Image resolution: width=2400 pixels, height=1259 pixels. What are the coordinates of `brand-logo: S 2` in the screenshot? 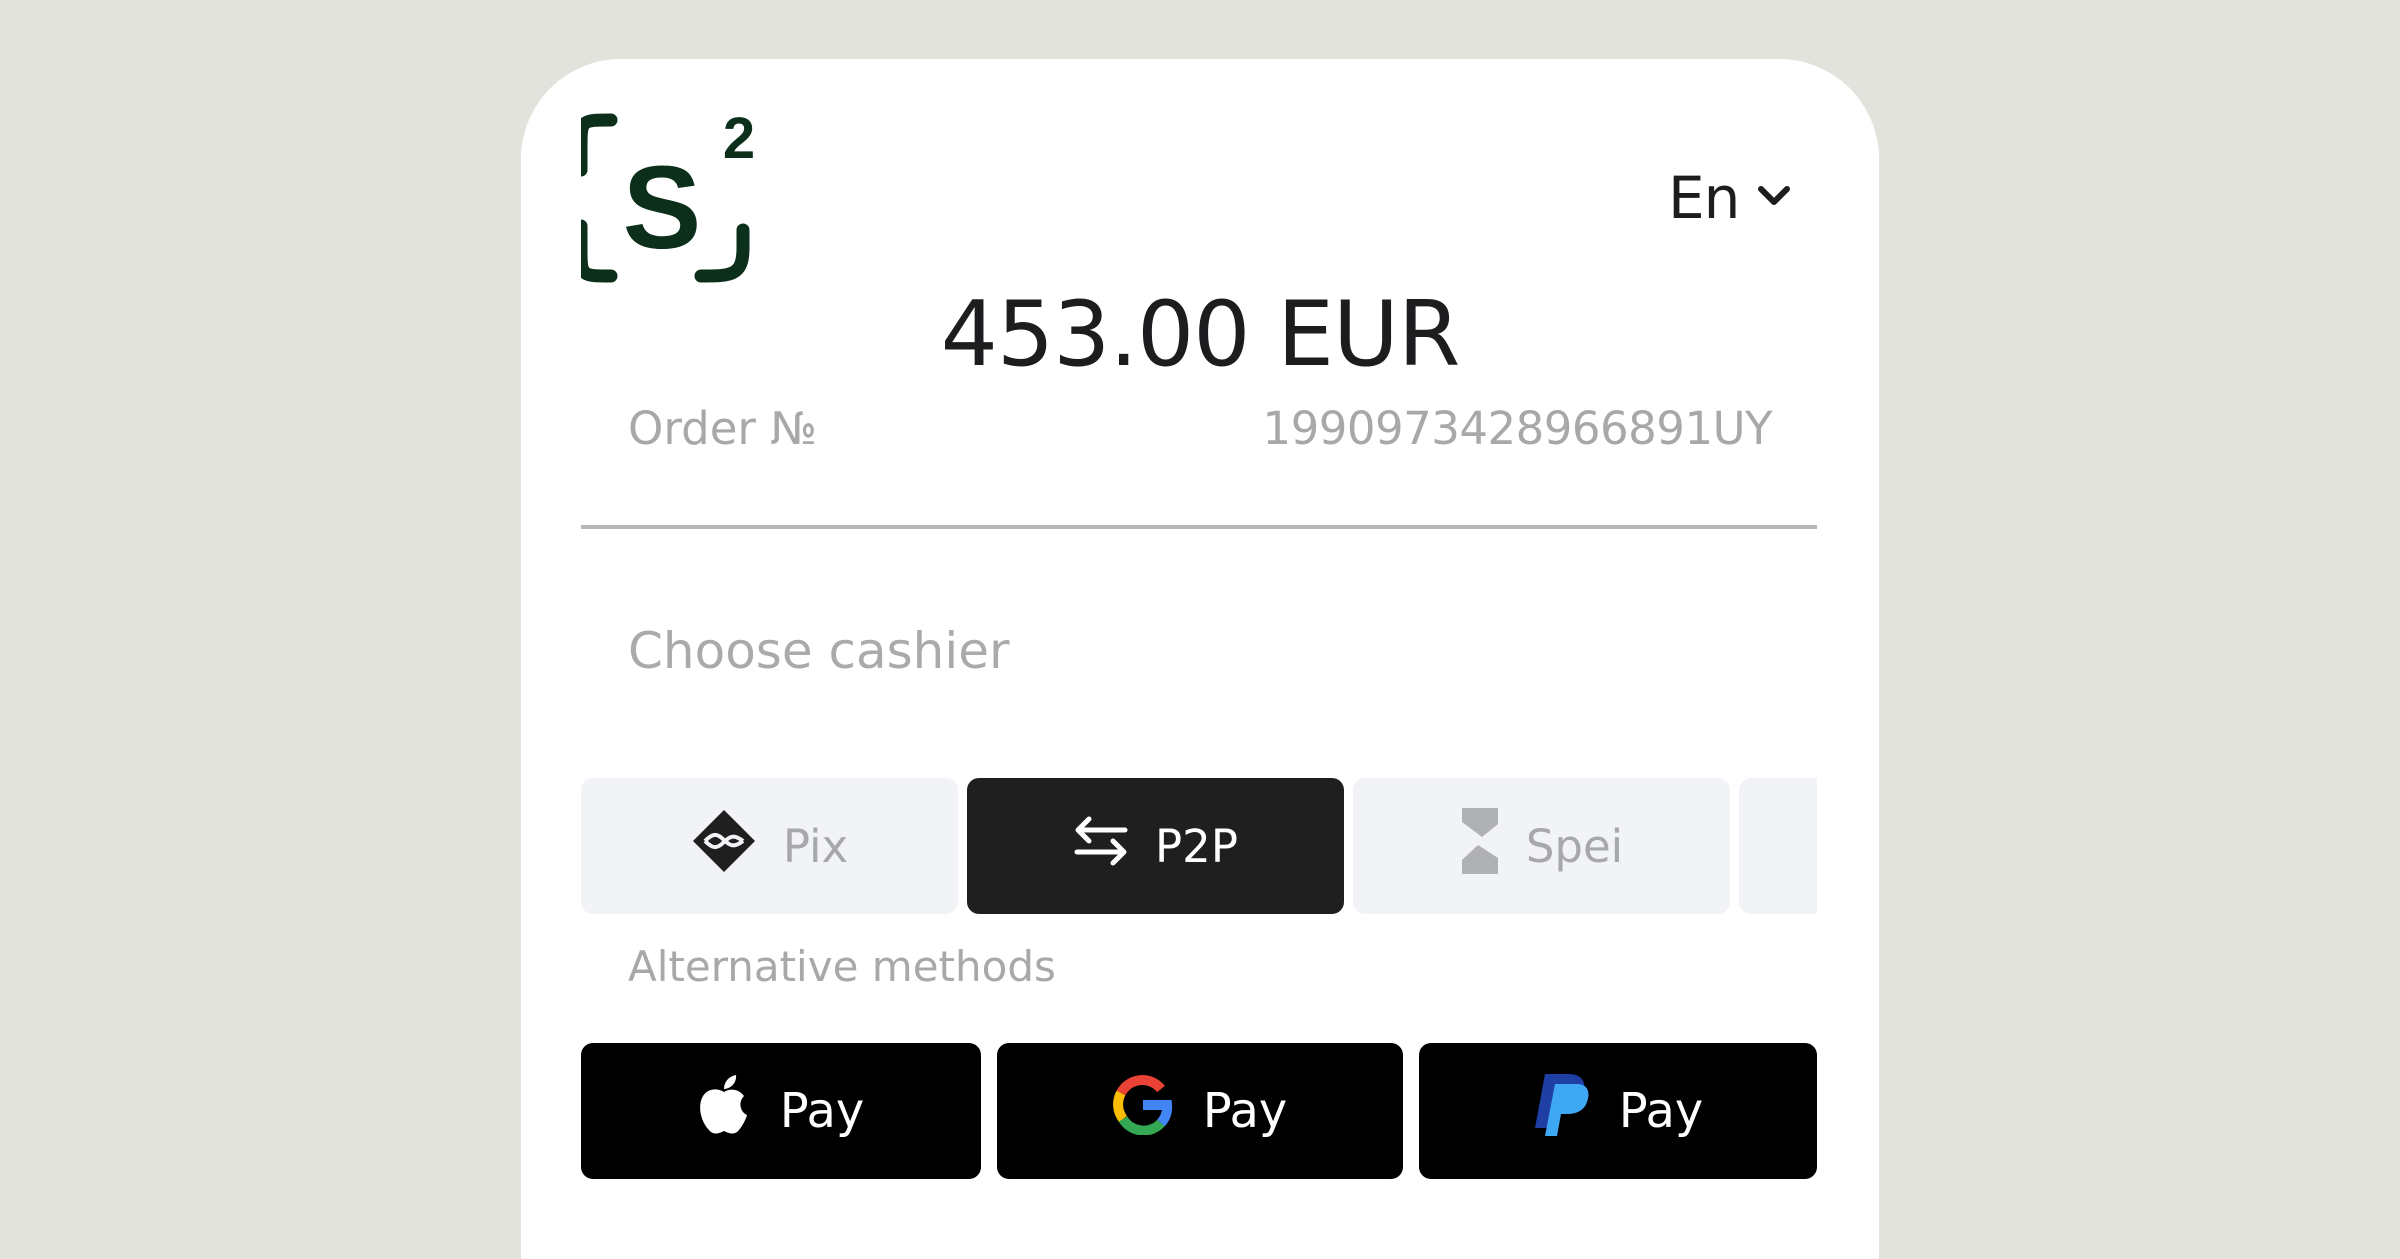 It's located at (665, 194).